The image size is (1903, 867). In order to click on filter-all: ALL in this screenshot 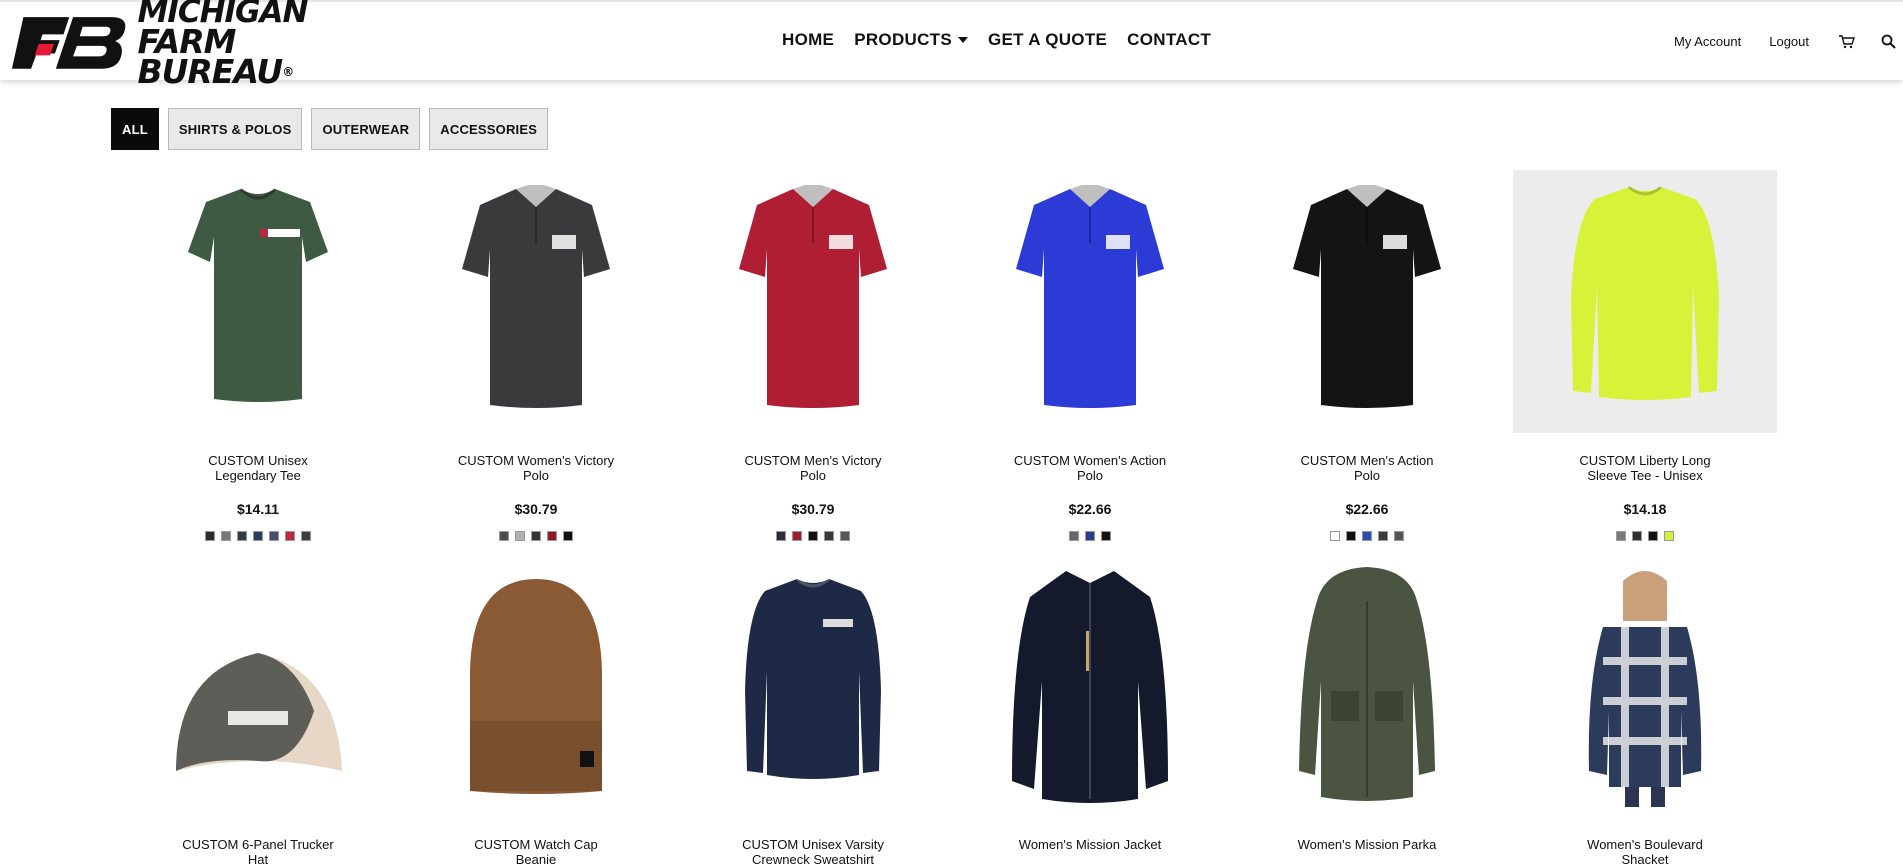, I will do `click(135, 129)`.